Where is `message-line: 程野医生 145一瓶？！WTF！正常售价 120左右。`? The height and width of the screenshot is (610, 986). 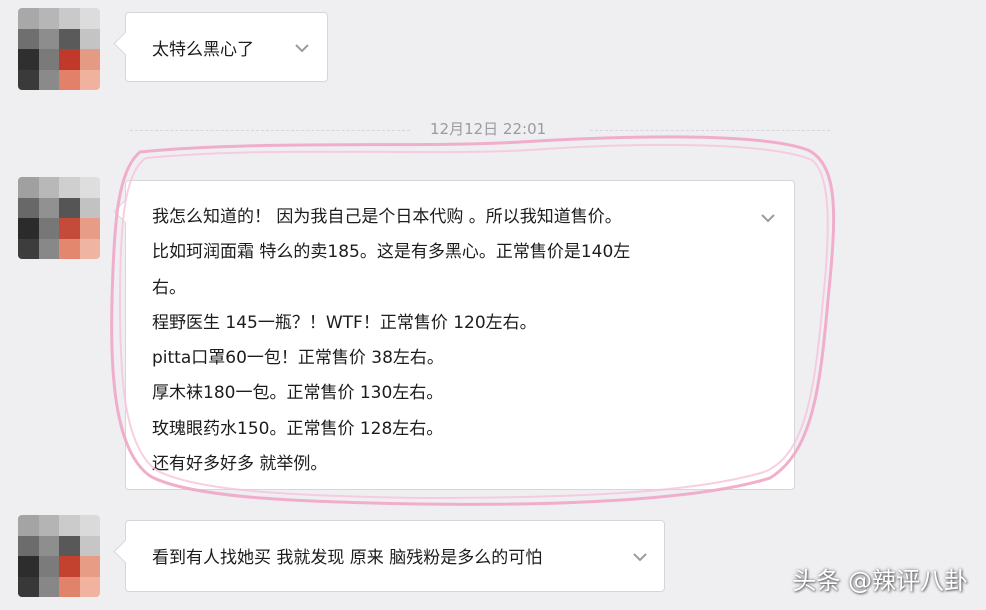 message-line: 程野医生 145一瓶？！WTF！正常售价 120左右。 is located at coordinates (344, 322).